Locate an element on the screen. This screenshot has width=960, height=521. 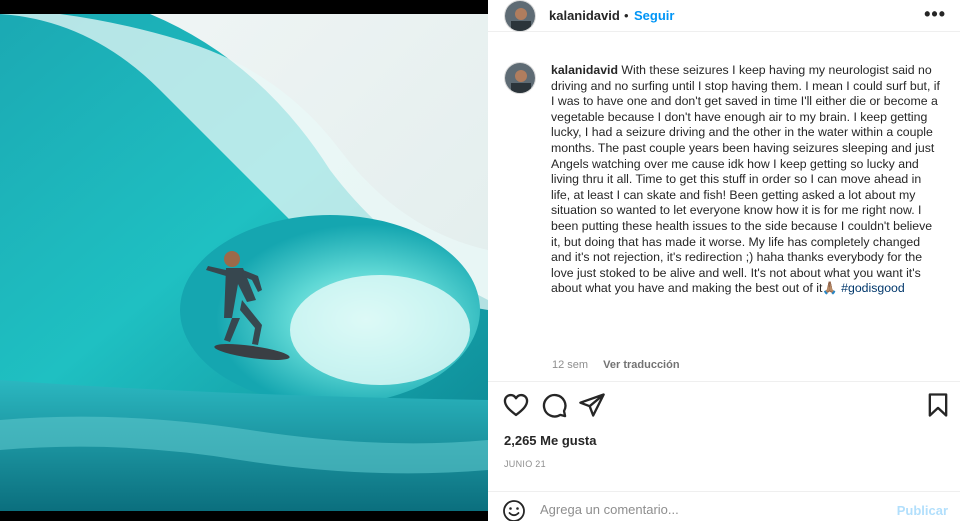
caption-avatar is located at coordinates (520, 78).